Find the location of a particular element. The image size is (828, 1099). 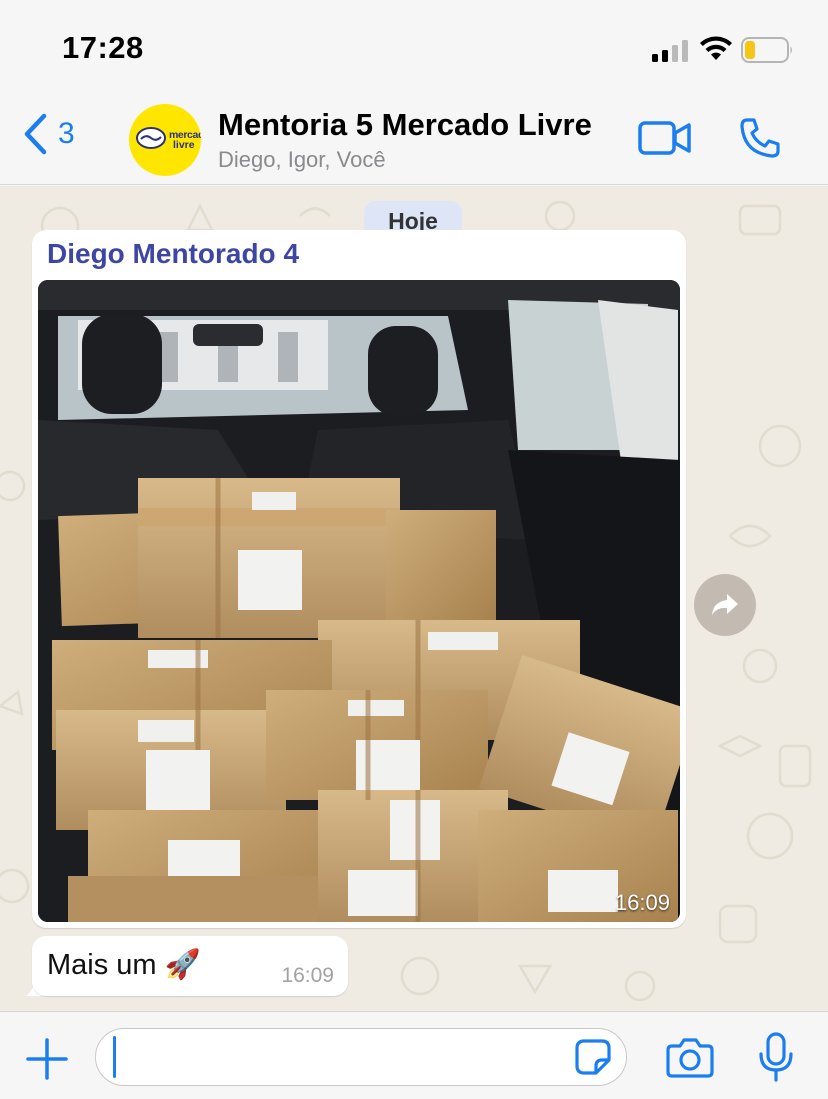

battery-icon is located at coordinates (766, 50).